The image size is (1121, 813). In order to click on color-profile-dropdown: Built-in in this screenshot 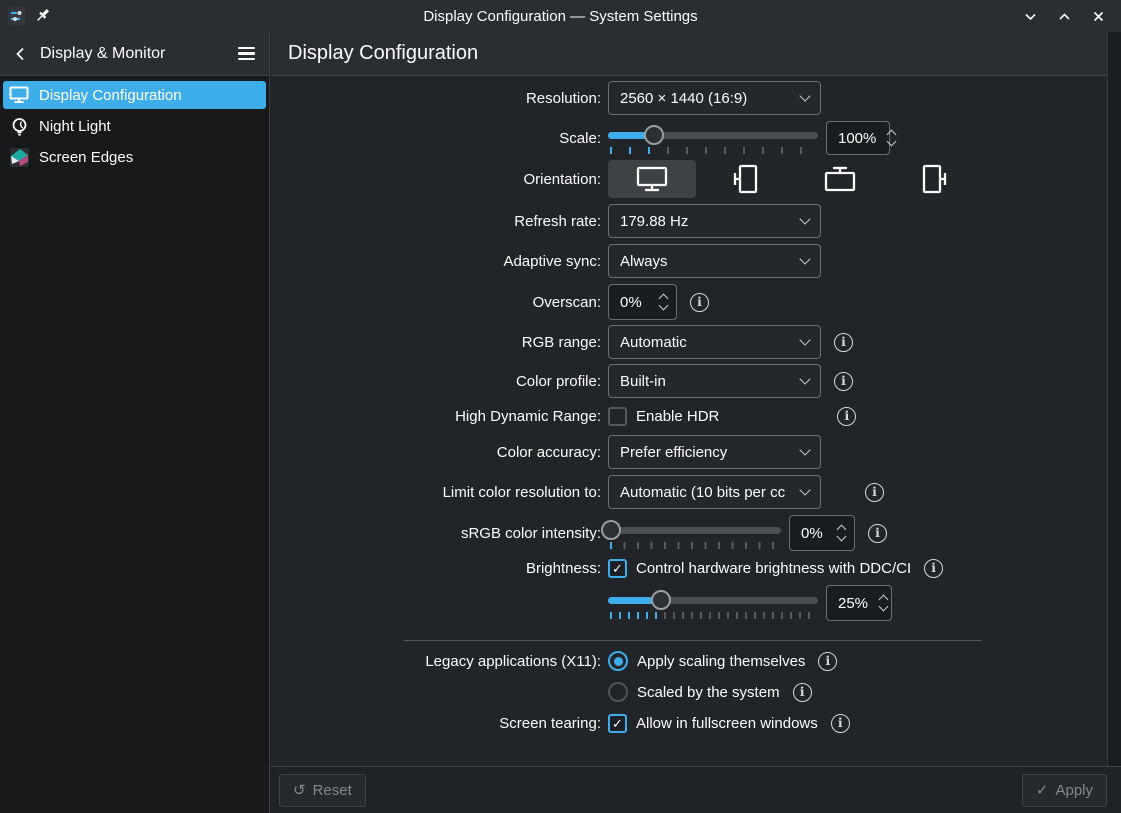, I will do `click(714, 381)`.